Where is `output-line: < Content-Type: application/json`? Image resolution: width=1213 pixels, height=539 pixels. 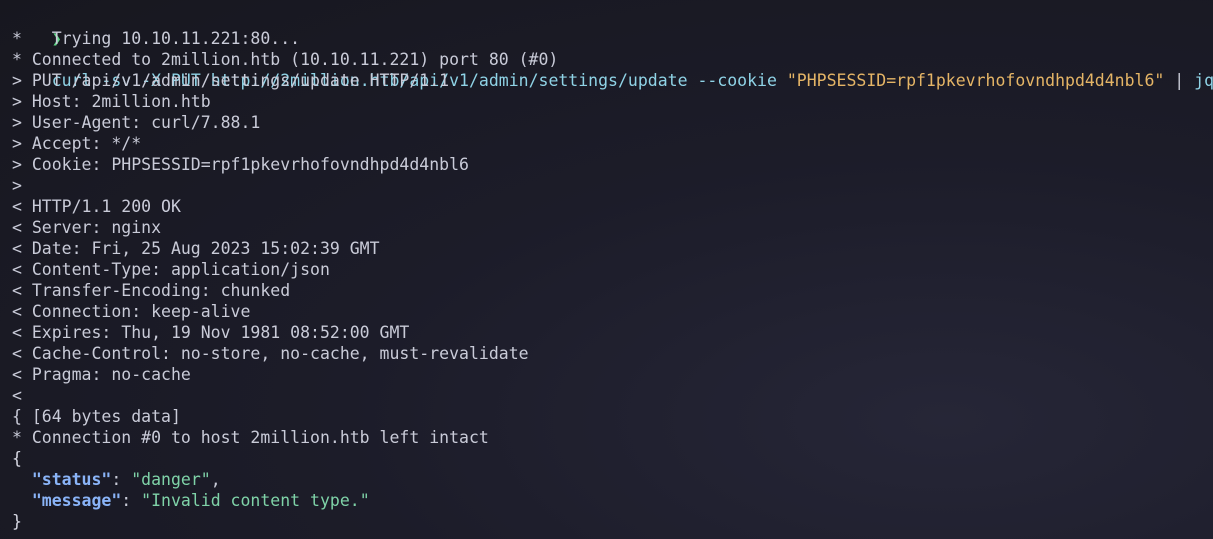 output-line: < Content-Type: application/json is located at coordinates (171, 269).